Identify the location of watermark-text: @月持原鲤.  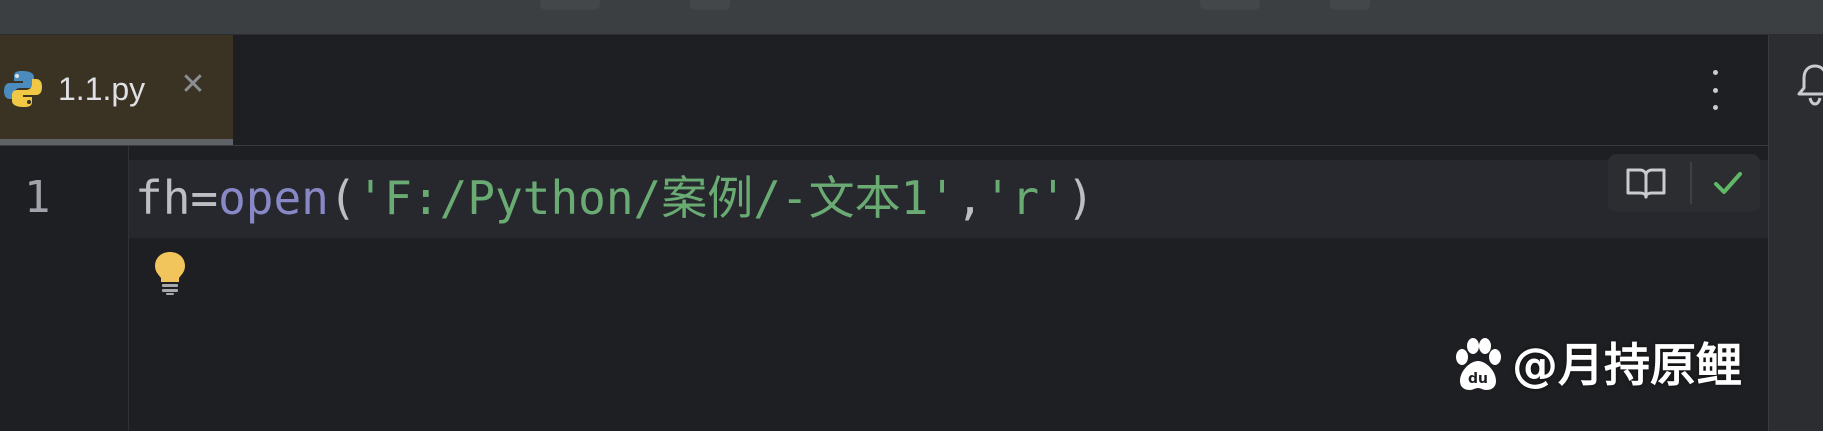
(1627, 365).